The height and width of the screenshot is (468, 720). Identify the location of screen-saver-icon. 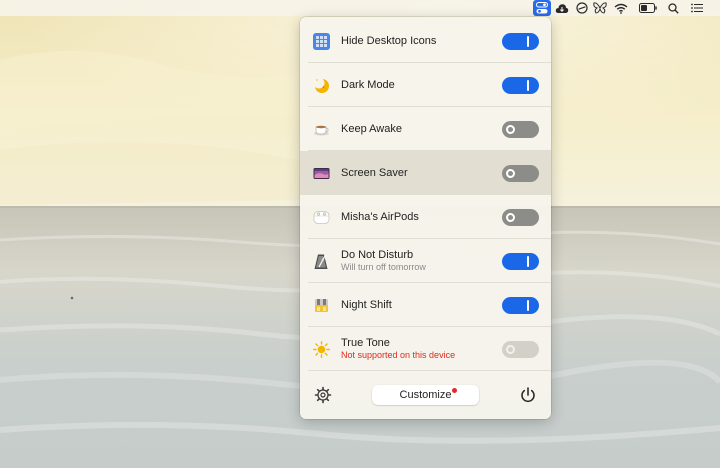
(321, 173).